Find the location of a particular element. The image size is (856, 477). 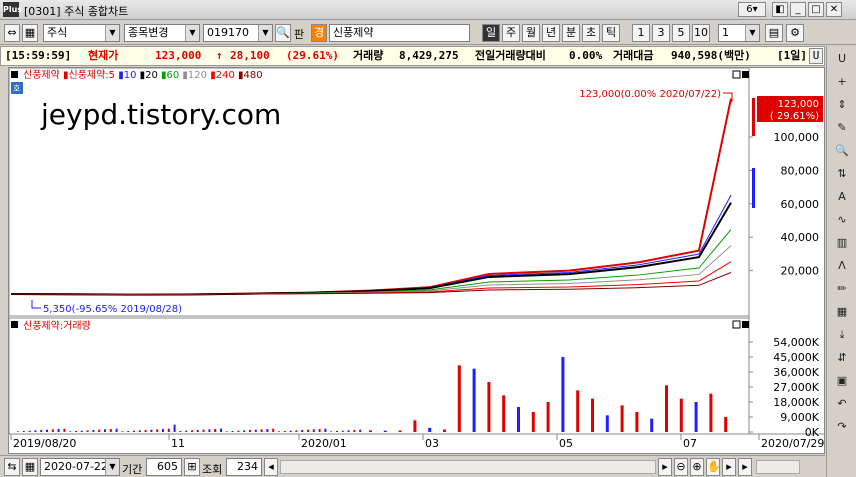

interval-button-0: 1 is located at coordinates (641, 33).